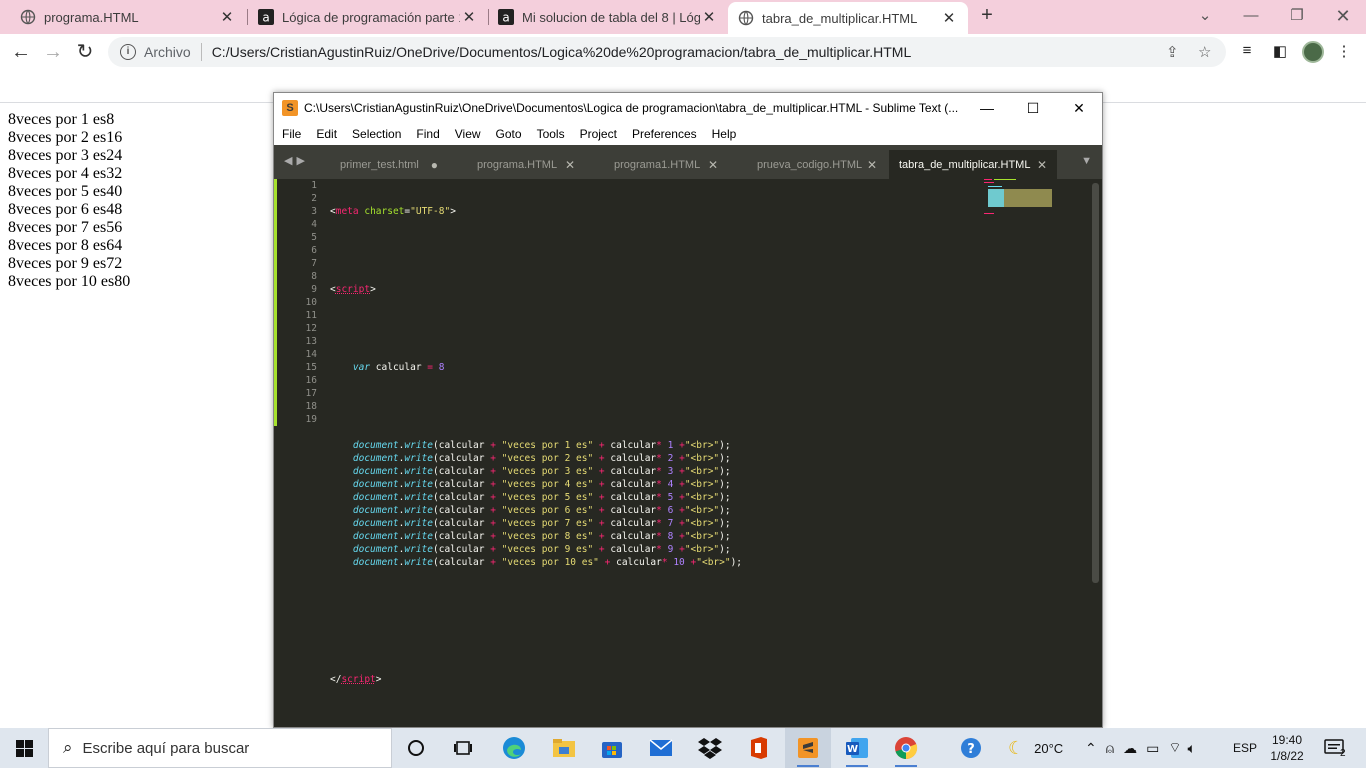  Describe the element at coordinates (759, 748) in the screenshot. I see `office-icon` at that location.